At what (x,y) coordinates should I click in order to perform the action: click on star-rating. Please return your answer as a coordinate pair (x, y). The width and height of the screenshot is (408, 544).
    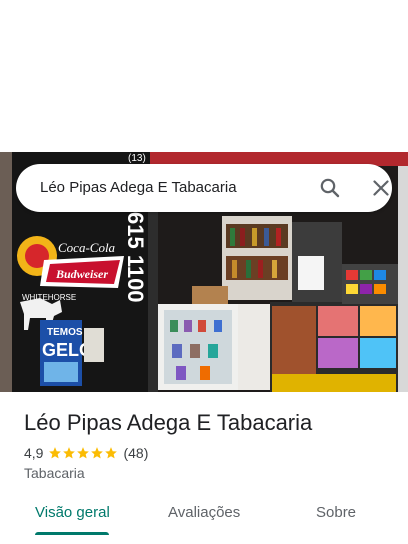
    Looking at the image, I should click on (83, 453).